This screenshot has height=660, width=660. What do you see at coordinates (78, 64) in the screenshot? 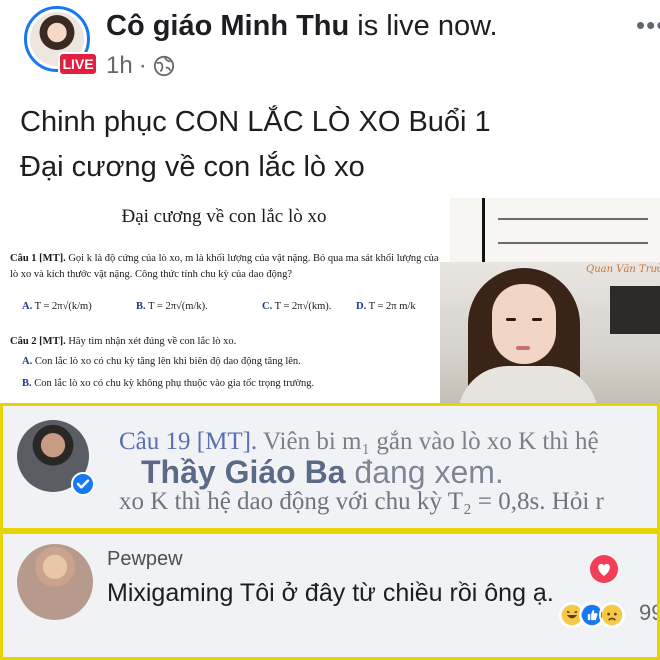
I see `live-badge: LIVE` at bounding box center [78, 64].